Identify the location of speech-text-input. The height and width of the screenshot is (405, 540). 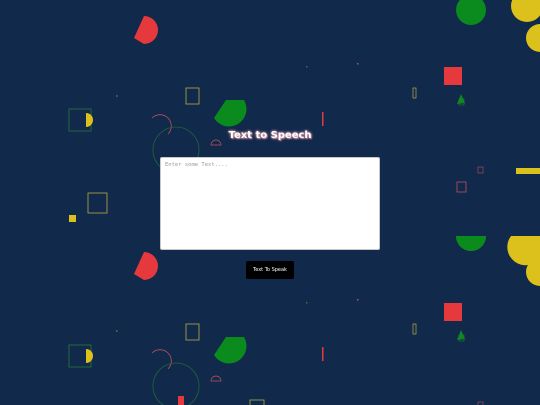
(270, 203).